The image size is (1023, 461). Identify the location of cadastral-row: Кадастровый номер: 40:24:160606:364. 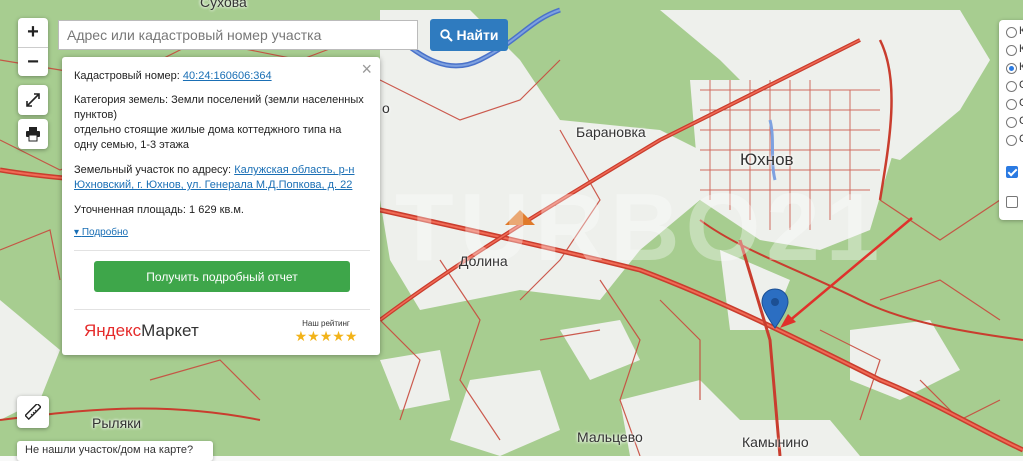
(219, 76).